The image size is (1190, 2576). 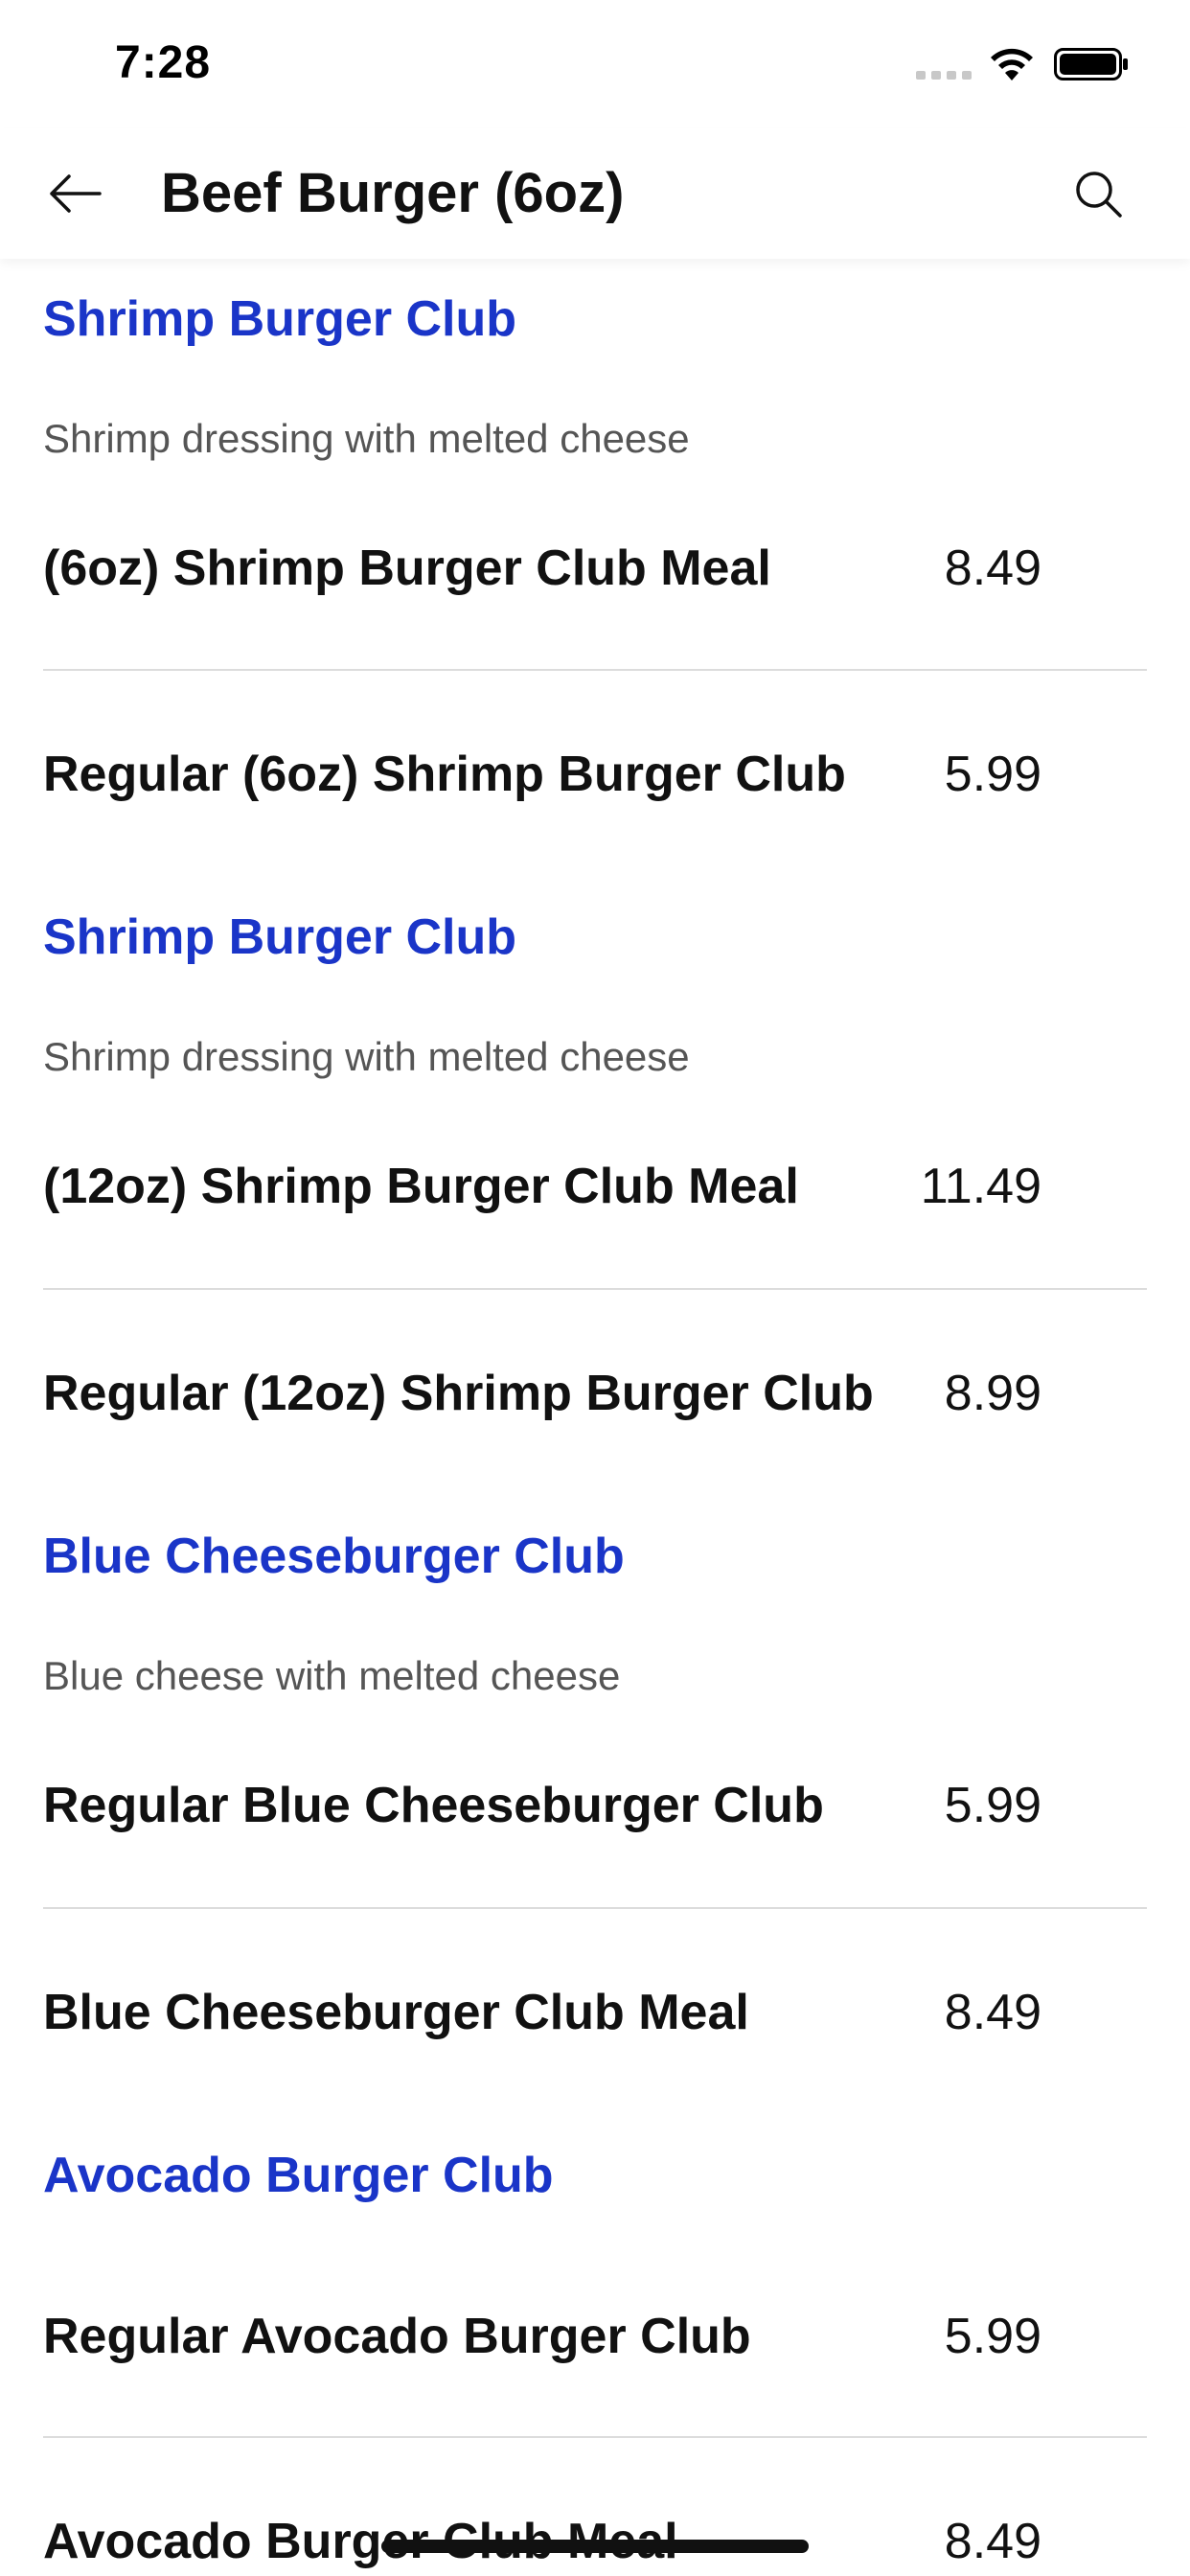 I want to click on status-bar: 7:28, so click(x=595, y=64).